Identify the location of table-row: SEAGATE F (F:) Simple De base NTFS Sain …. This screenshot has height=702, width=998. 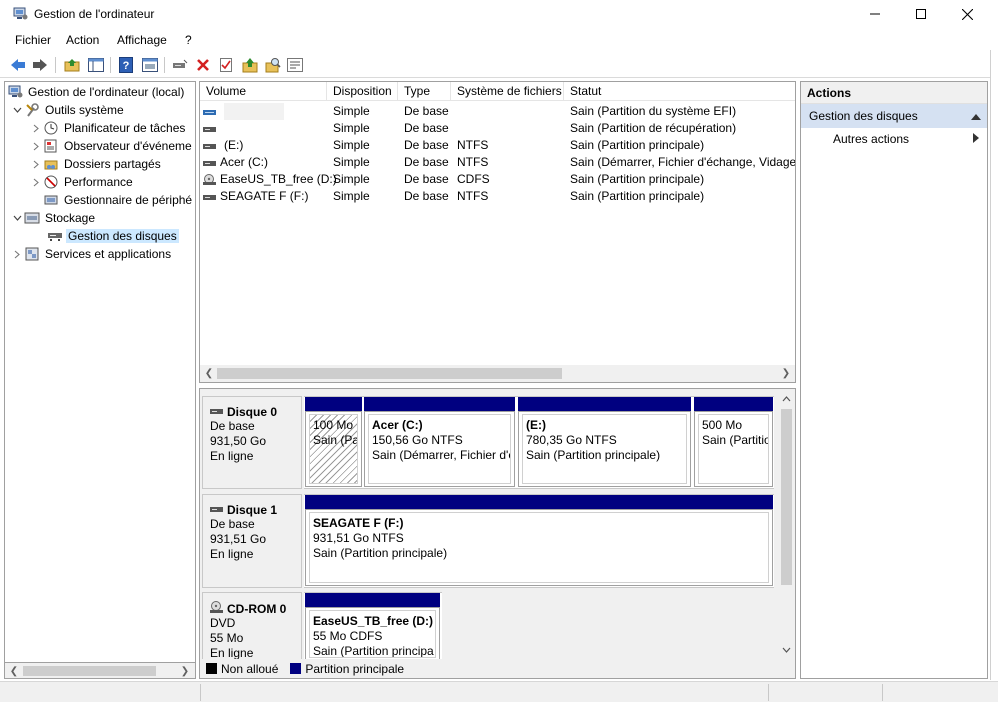
(497, 196).